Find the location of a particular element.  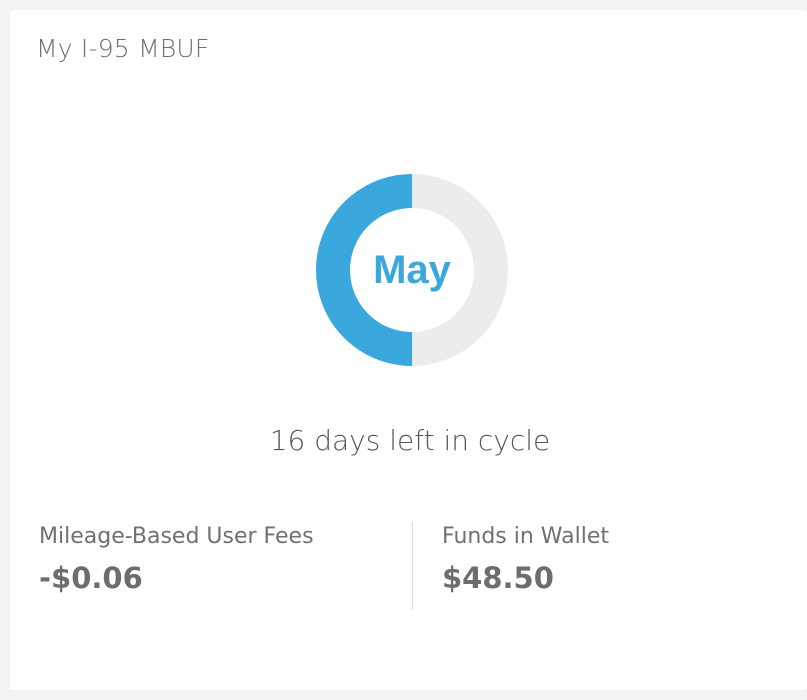

fees-value: -$0.06 is located at coordinates (91, 578).